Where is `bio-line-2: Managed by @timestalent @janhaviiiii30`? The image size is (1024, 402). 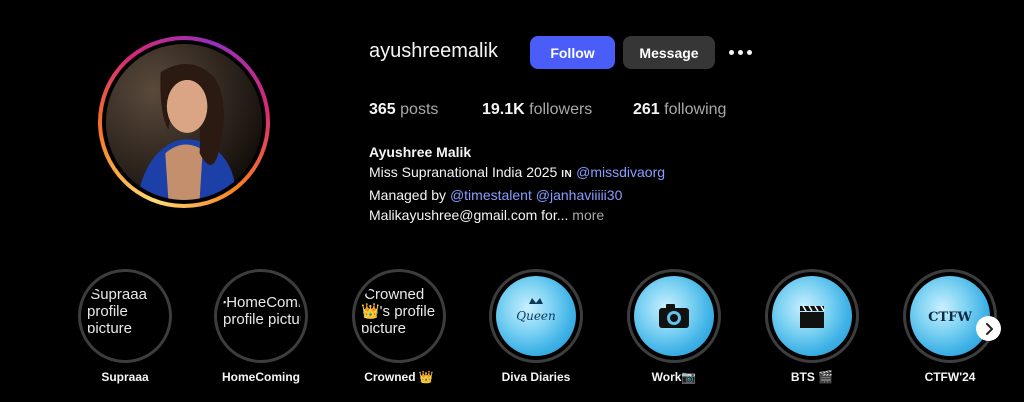 bio-line-2: Managed by @timestalent @janhaviiiii30 is located at coordinates (517, 195).